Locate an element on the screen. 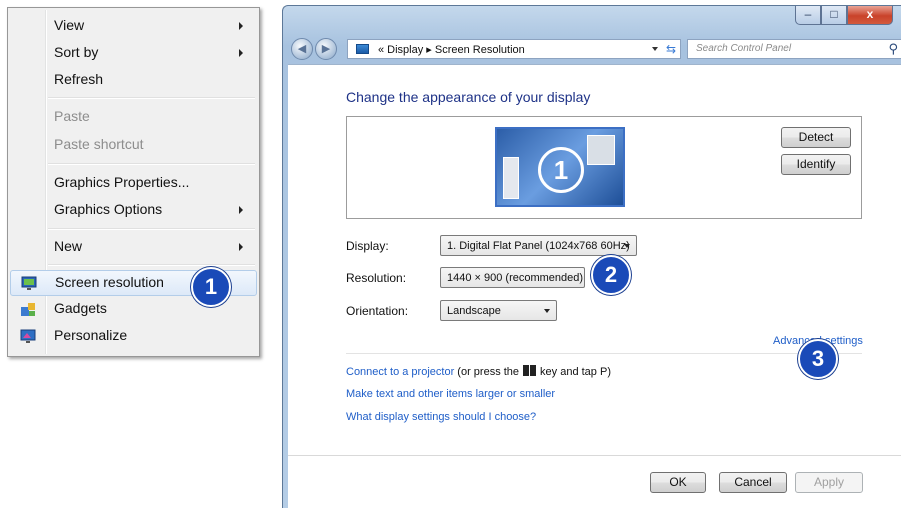  orientation-value: Landscape is located at coordinates (474, 311).